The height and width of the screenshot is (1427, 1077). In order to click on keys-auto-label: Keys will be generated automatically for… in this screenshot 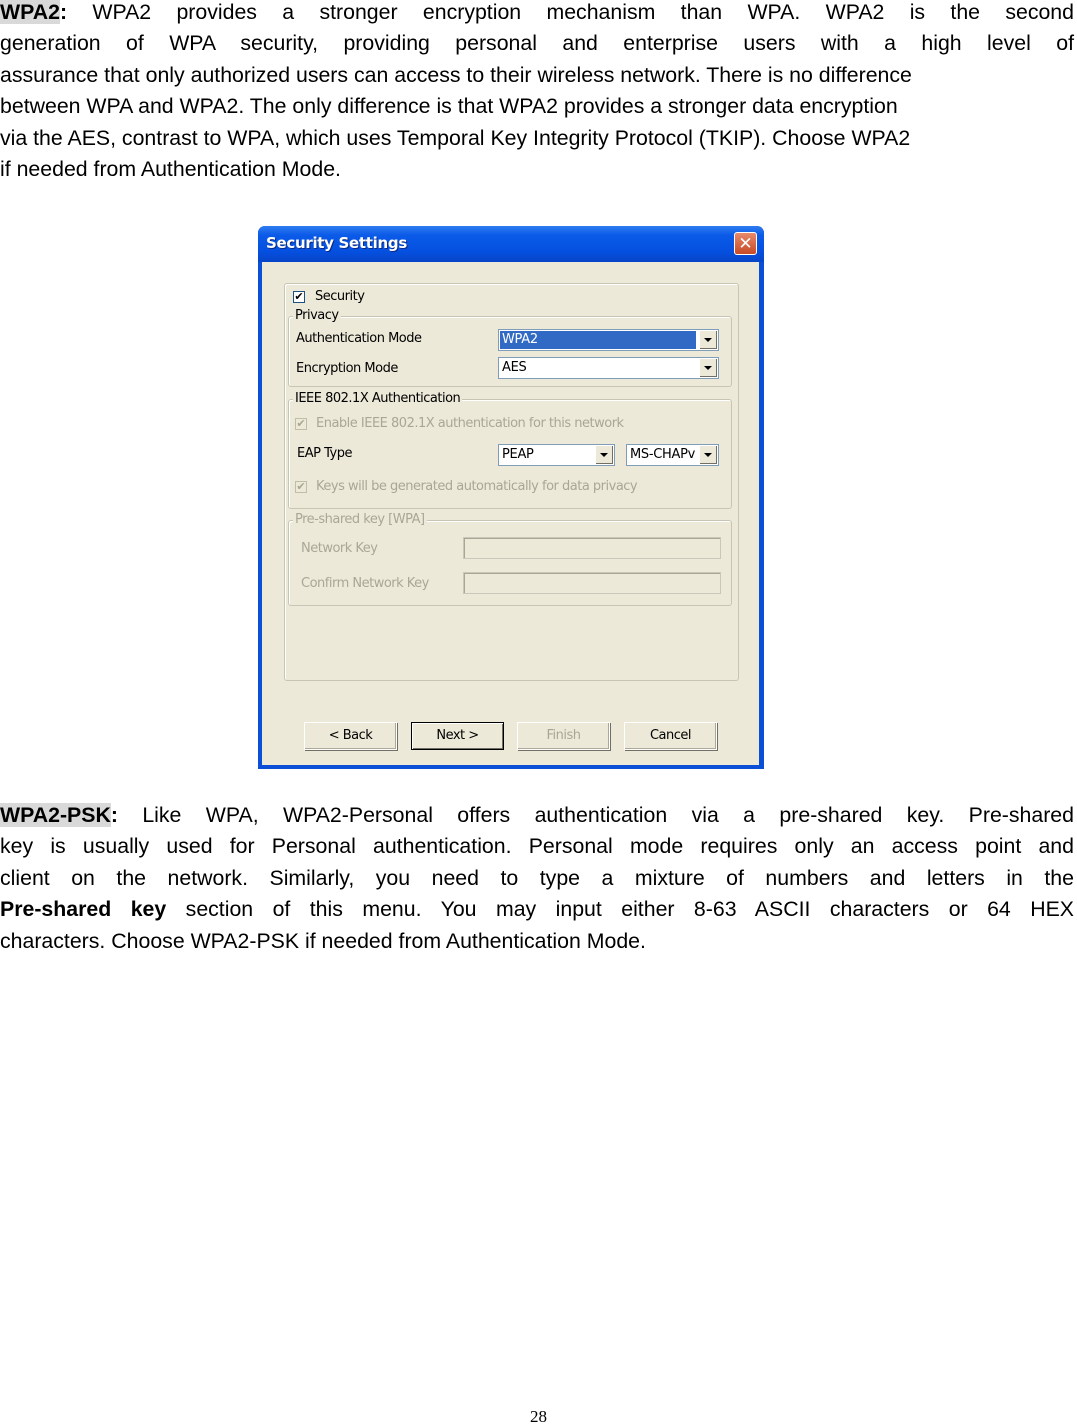, I will do `click(477, 486)`.